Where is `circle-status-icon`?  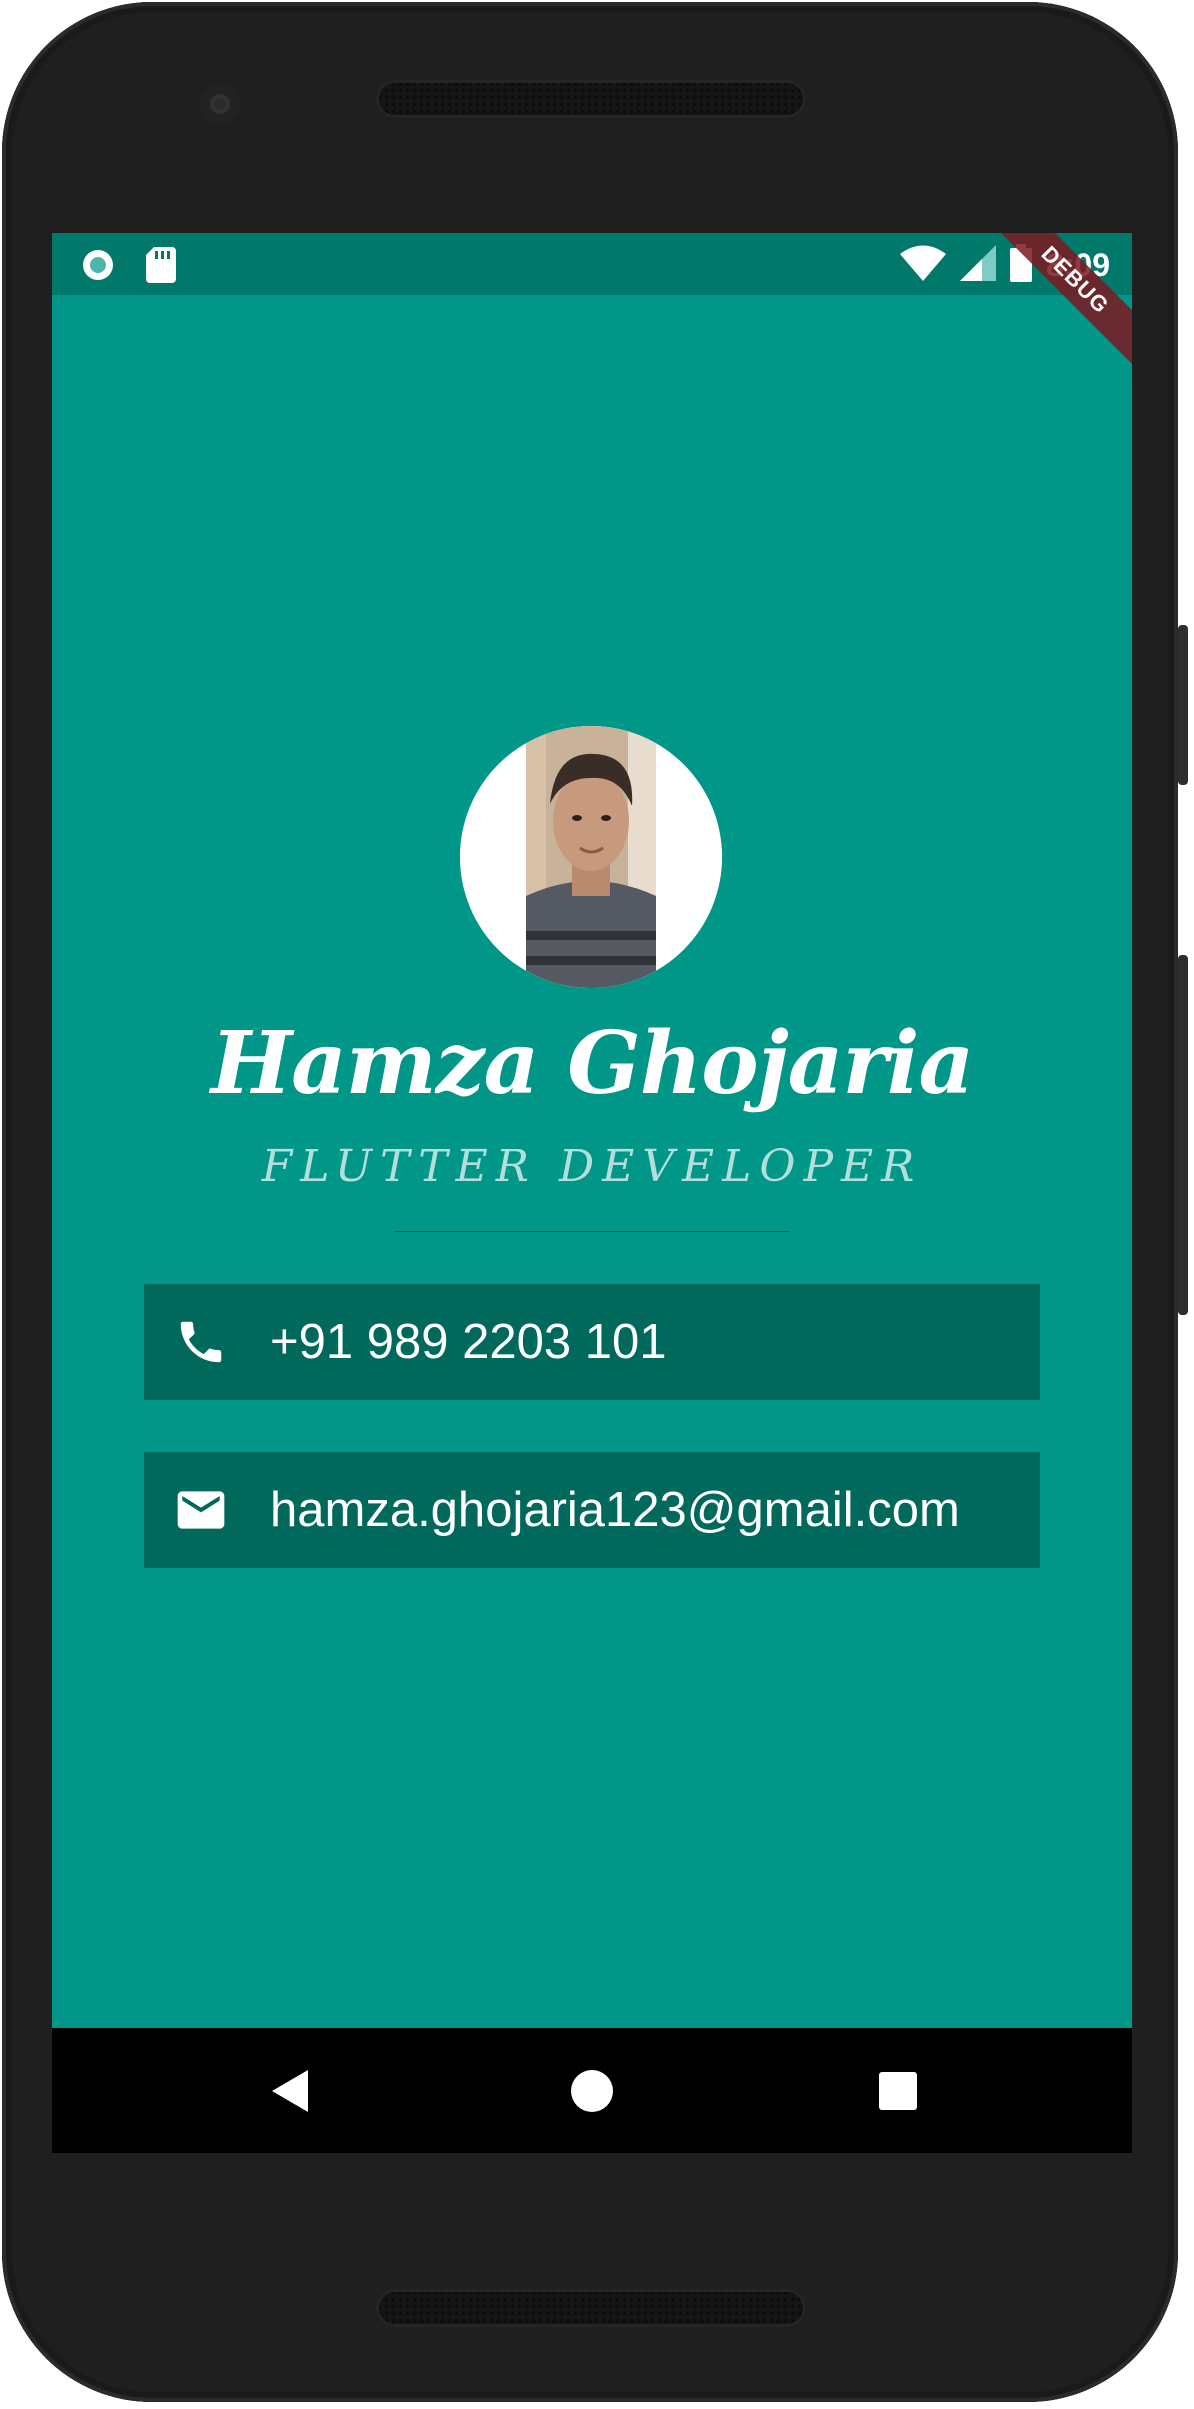
circle-status-icon is located at coordinates (98, 267).